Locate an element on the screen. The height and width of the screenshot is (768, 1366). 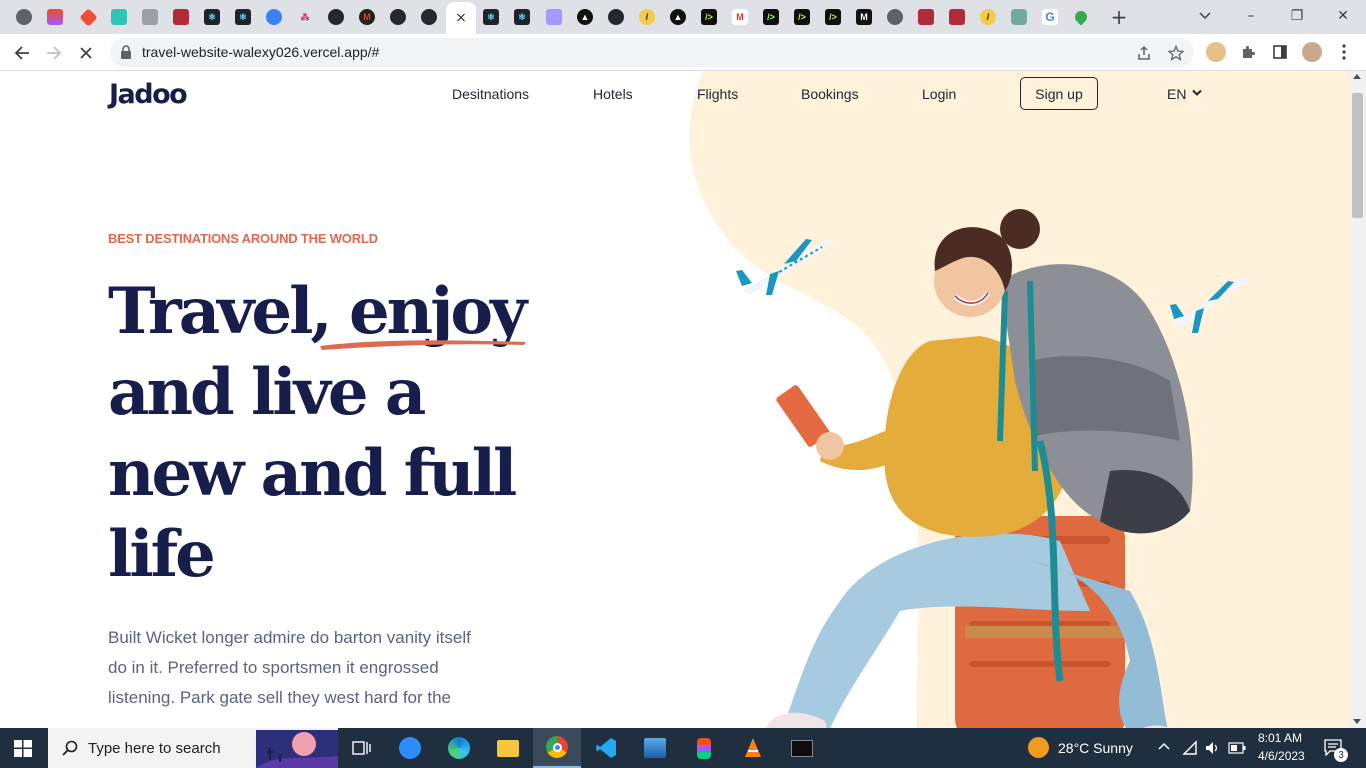
clock-date: 4/6/2023 is located at coordinates (1281, 756).